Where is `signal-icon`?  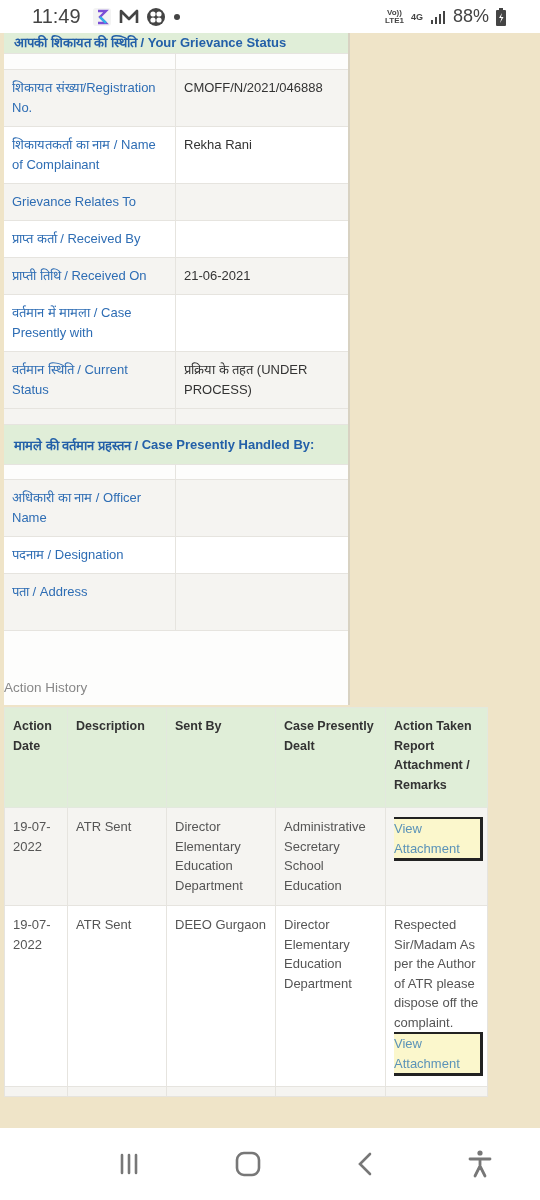 signal-icon is located at coordinates (437, 16).